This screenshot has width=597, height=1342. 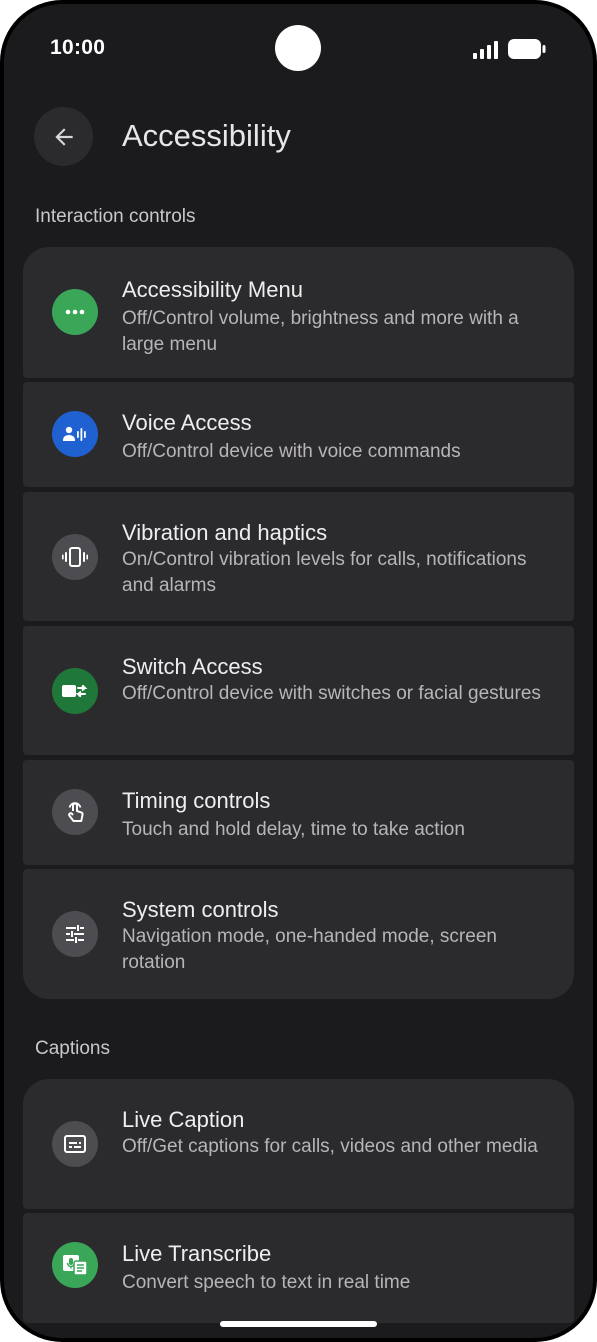 What do you see at coordinates (192, 666) in the screenshot?
I see `item-title: Switch Access` at bounding box center [192, 666].